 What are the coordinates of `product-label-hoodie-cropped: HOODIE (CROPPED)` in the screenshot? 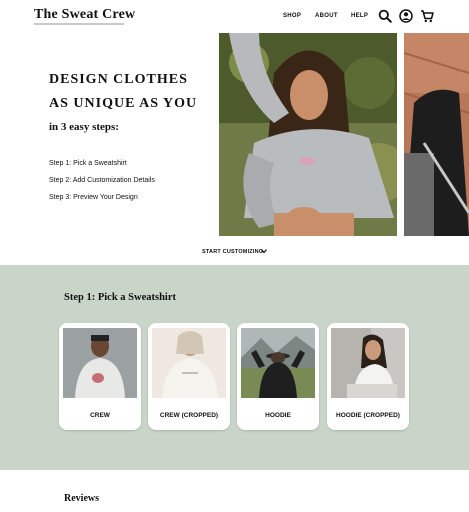 It's located at (368, 415).